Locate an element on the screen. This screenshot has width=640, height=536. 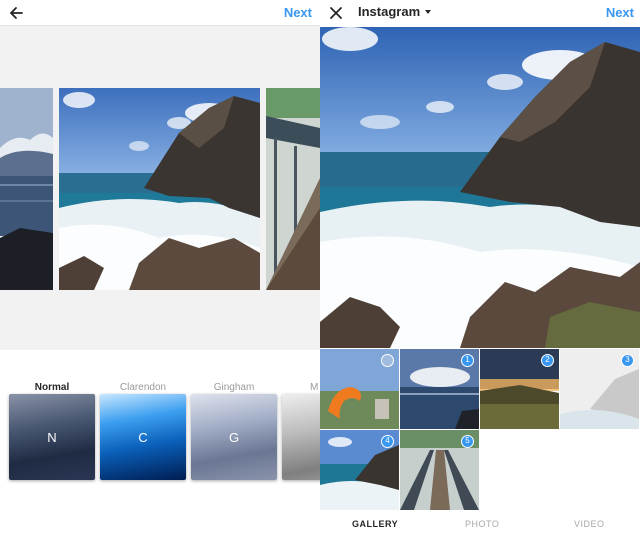
filter-thumbnail: C is located at coordinates (143, 437).